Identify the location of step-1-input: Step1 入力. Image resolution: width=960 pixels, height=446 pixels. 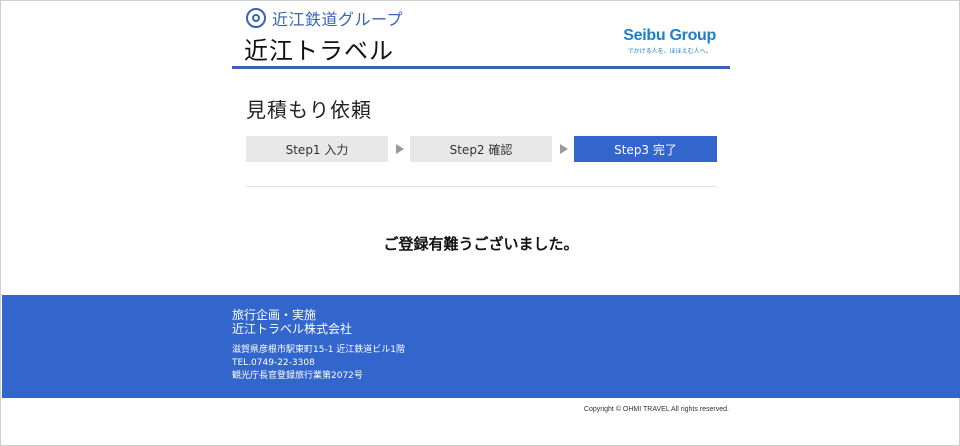
(317, 149).